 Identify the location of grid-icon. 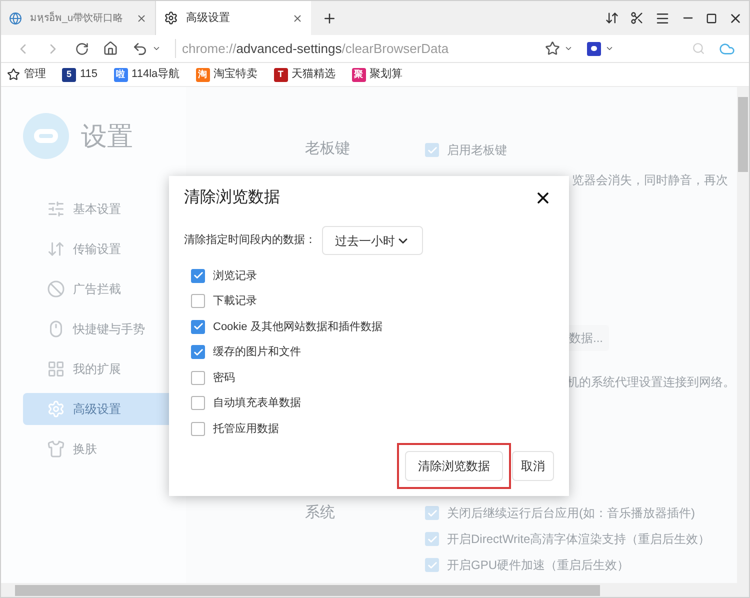
(56, 369).